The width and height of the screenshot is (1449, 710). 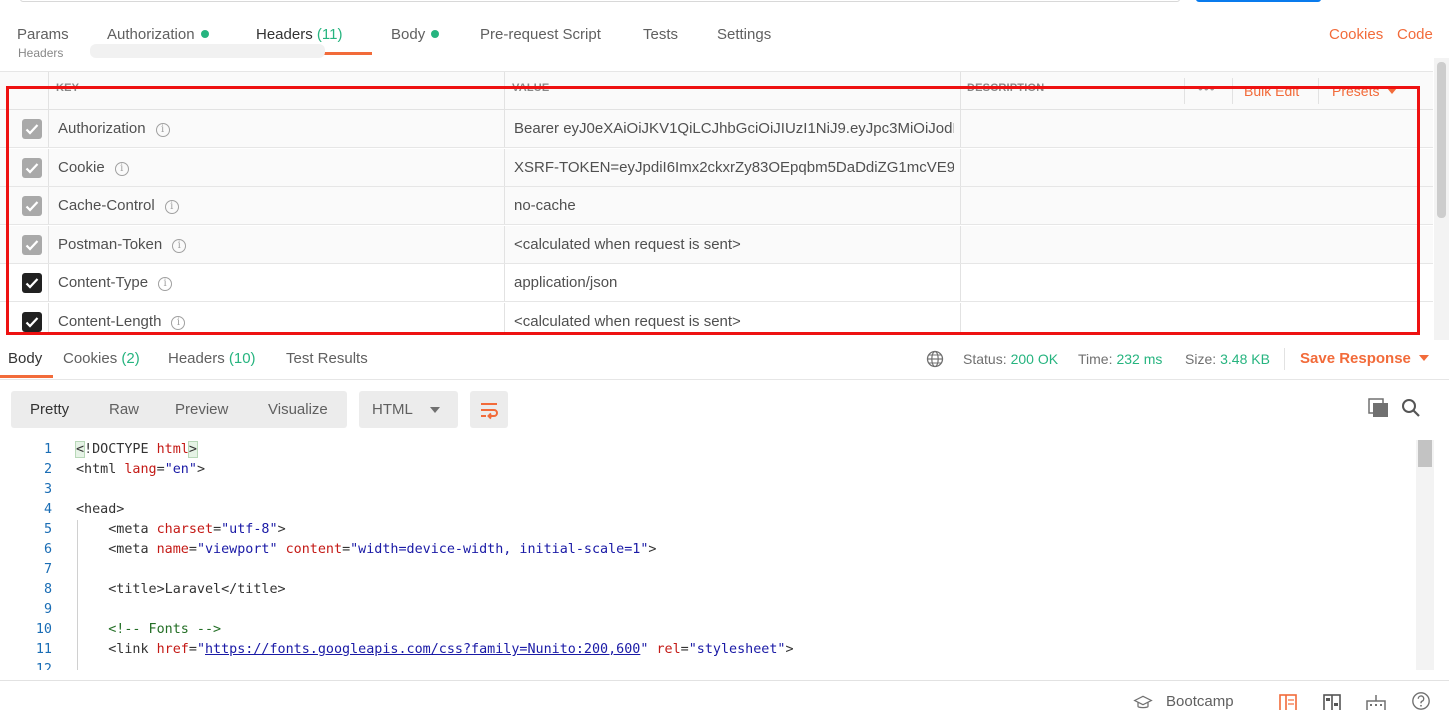 What do you see at coordinates (1143, 701) in the screenshot?
I see `bootcamp-icon` at bounding box center [1143, 701].